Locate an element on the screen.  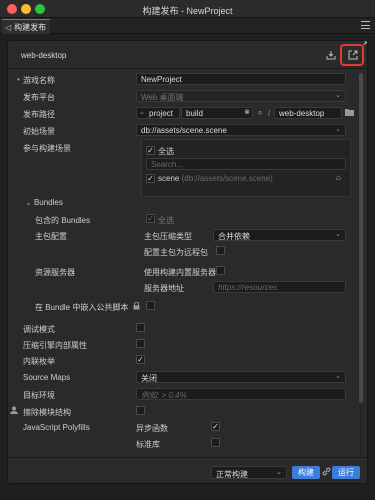
debug-mode-label: 调试模式 is located at coordinates (39, 329).